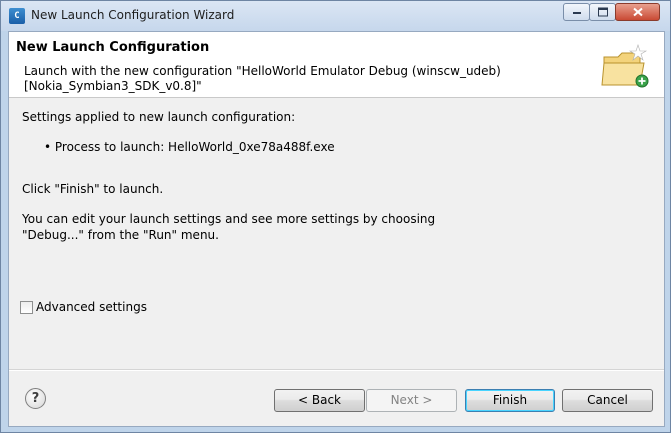 The image size is (671, 433). I want to click on next-button: Next >, so click(411, 400).